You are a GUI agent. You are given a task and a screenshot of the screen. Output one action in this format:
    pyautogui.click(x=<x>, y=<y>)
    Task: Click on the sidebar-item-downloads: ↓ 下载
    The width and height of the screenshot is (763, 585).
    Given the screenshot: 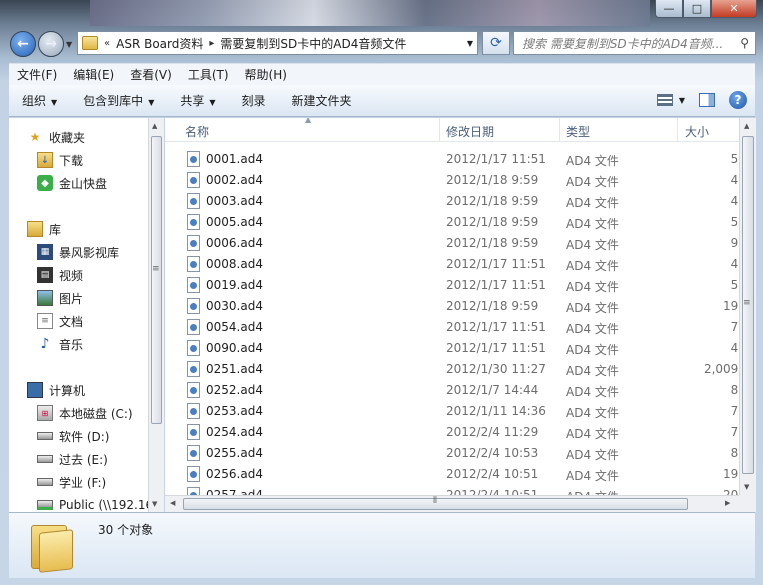 What is the action you would take?
    pyautogui.click(x=60, y=160)
    